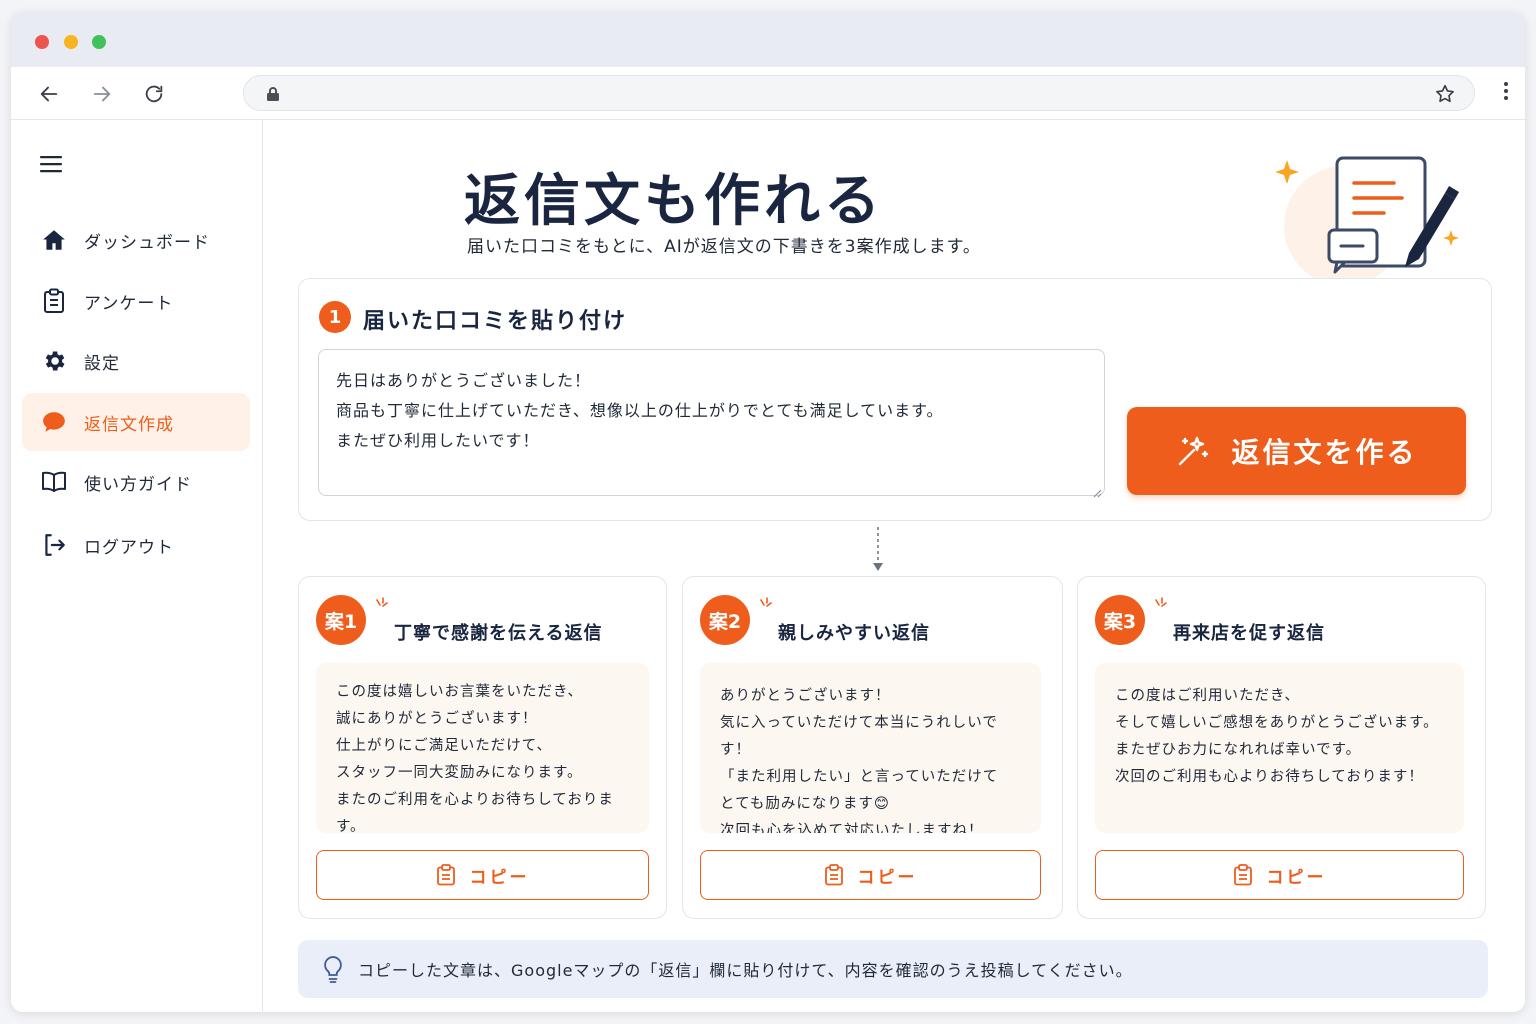 This screenshot has height=1024, width=1536. What do you see at coordinates (1324, 452) in the screenshot?
I see `generate-reply-label: 返信文を作る` at bounding box center [1324, 452].